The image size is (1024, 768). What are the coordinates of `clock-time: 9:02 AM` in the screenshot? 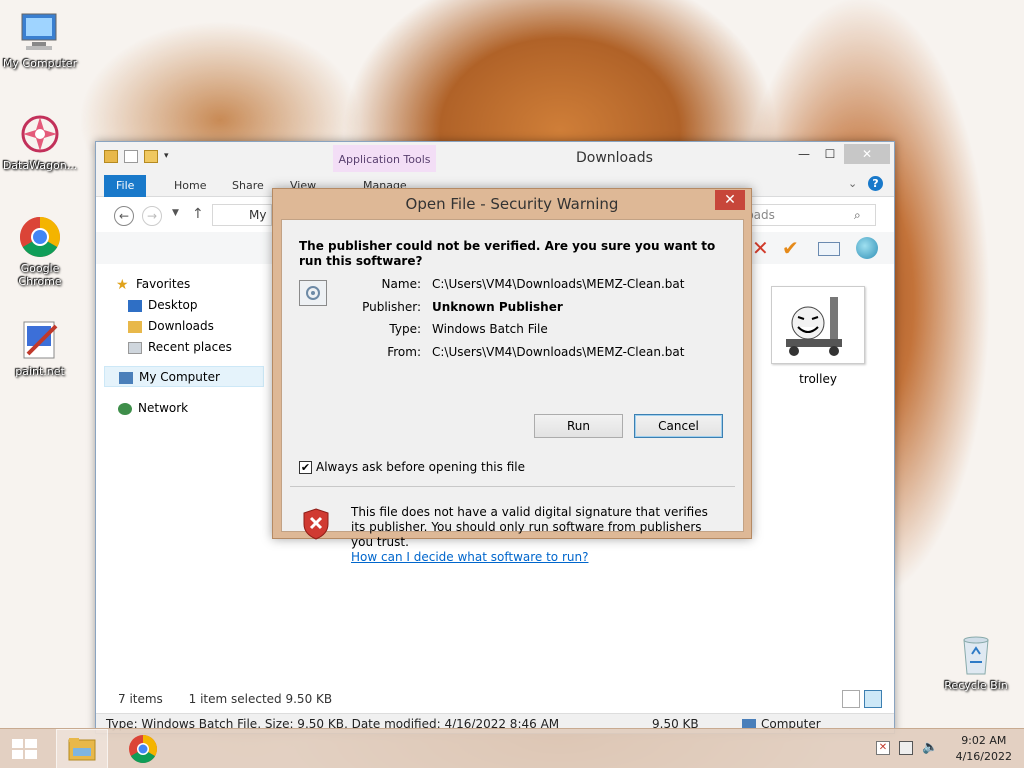 It's located at (984, 740).